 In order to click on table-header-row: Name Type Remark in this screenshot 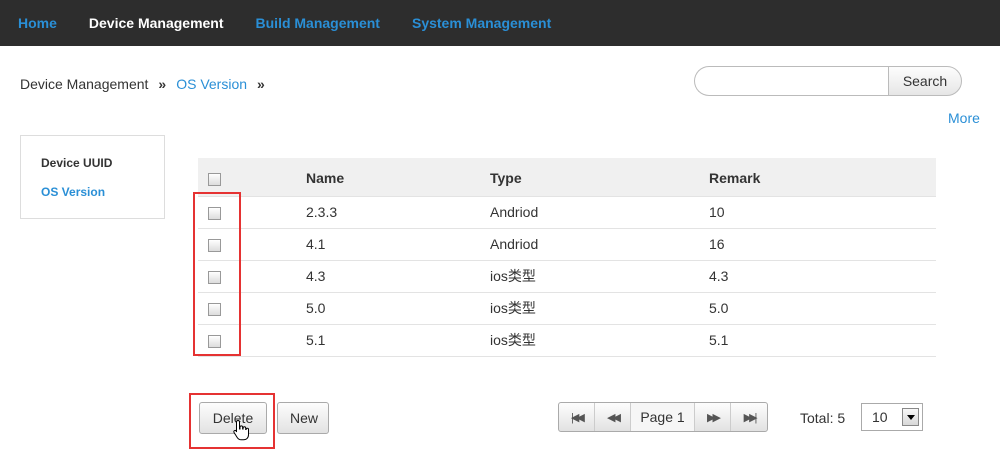, I will do `click(567, 177)`.